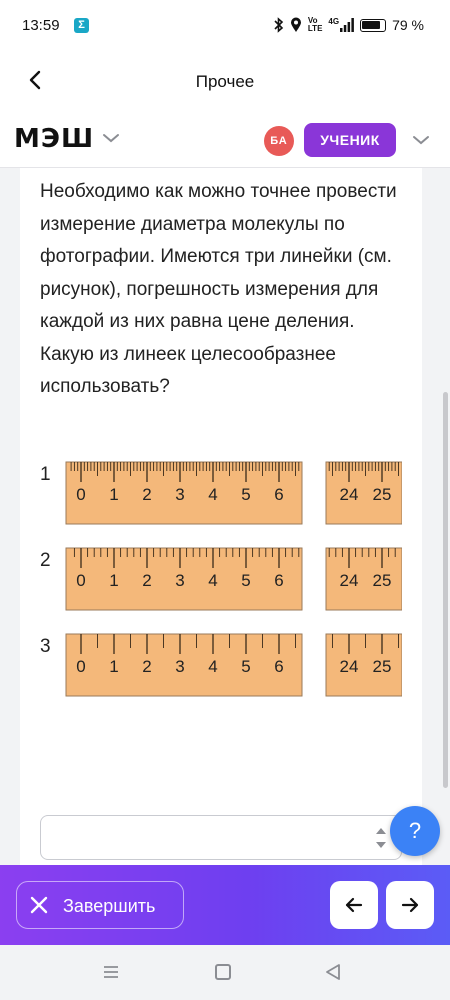 The height and width of the screenshot is (1000, 450). I want to click on close-icon, so click(39, 905).